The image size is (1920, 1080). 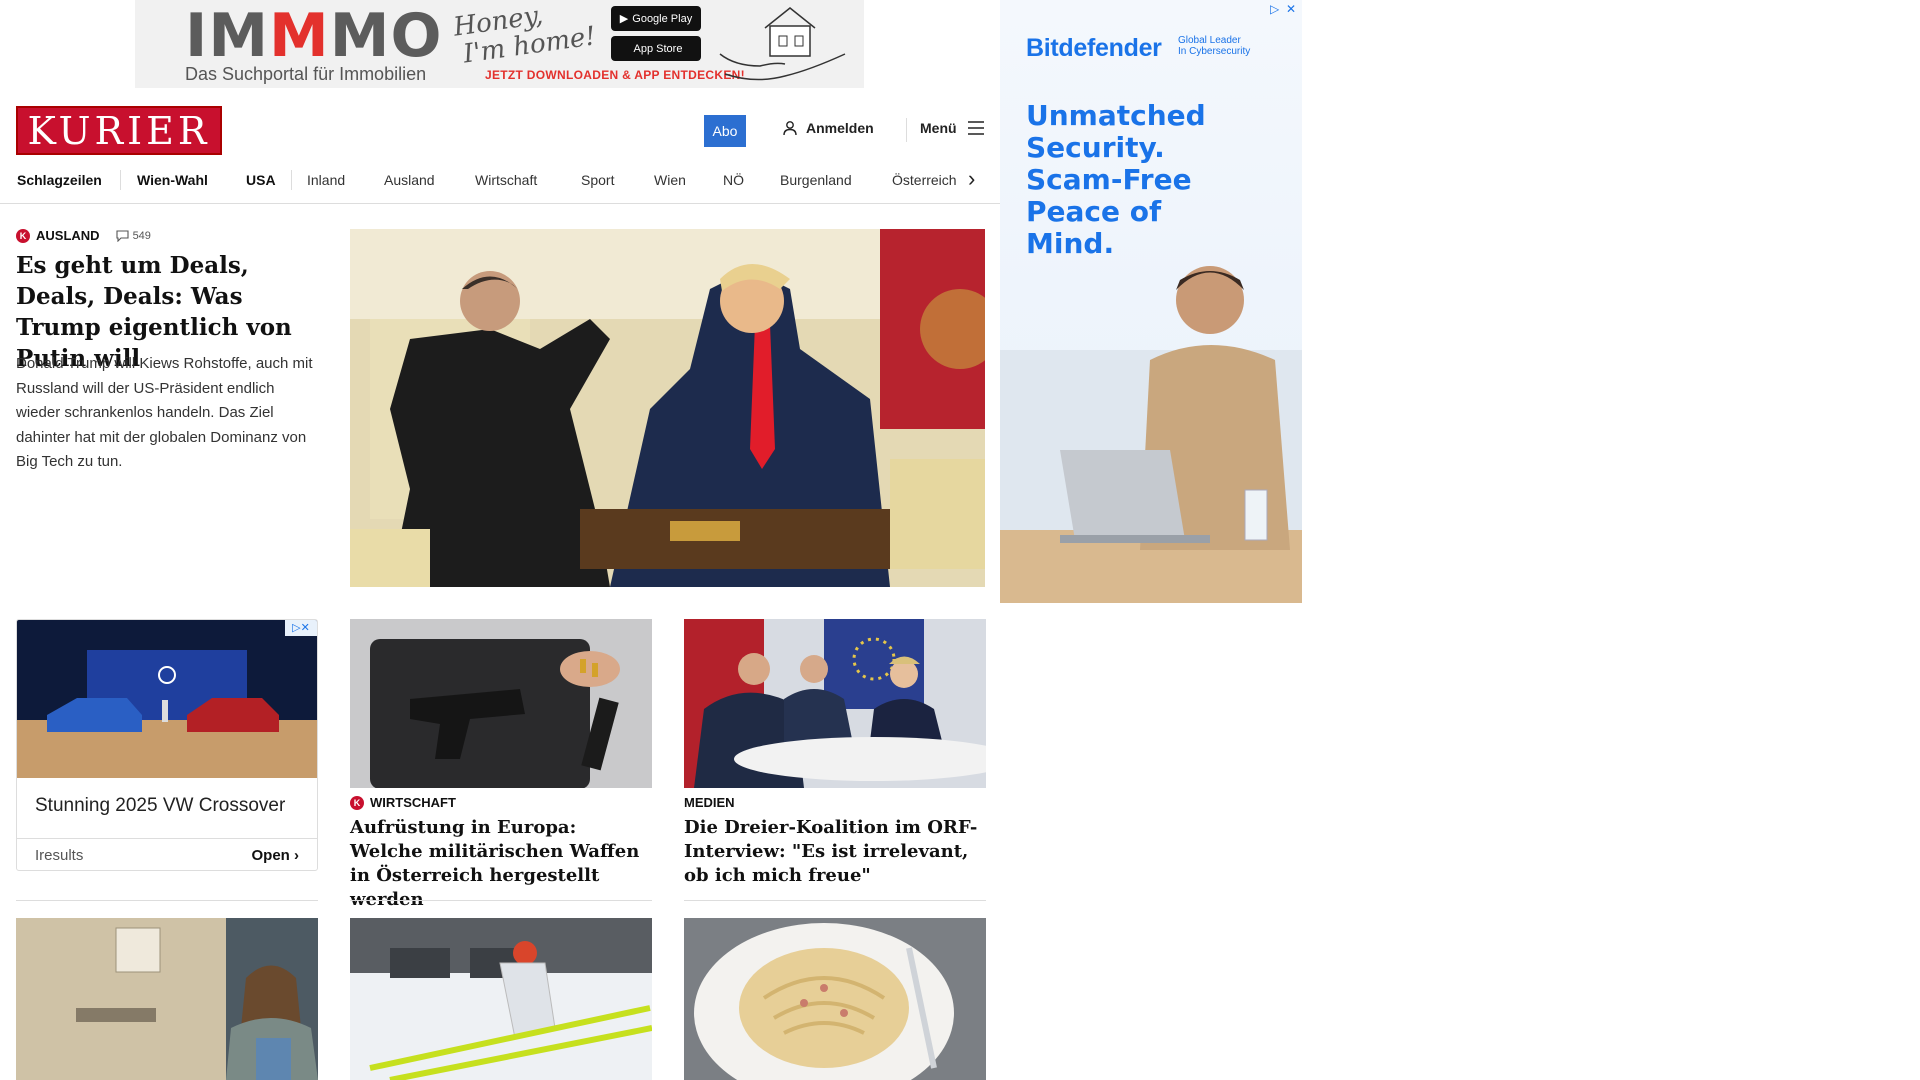 What do you see at coordinates (409, 180) in the screenshot?
I see `nav-item-ausland: Ausland` at bounding box center [409, 180].